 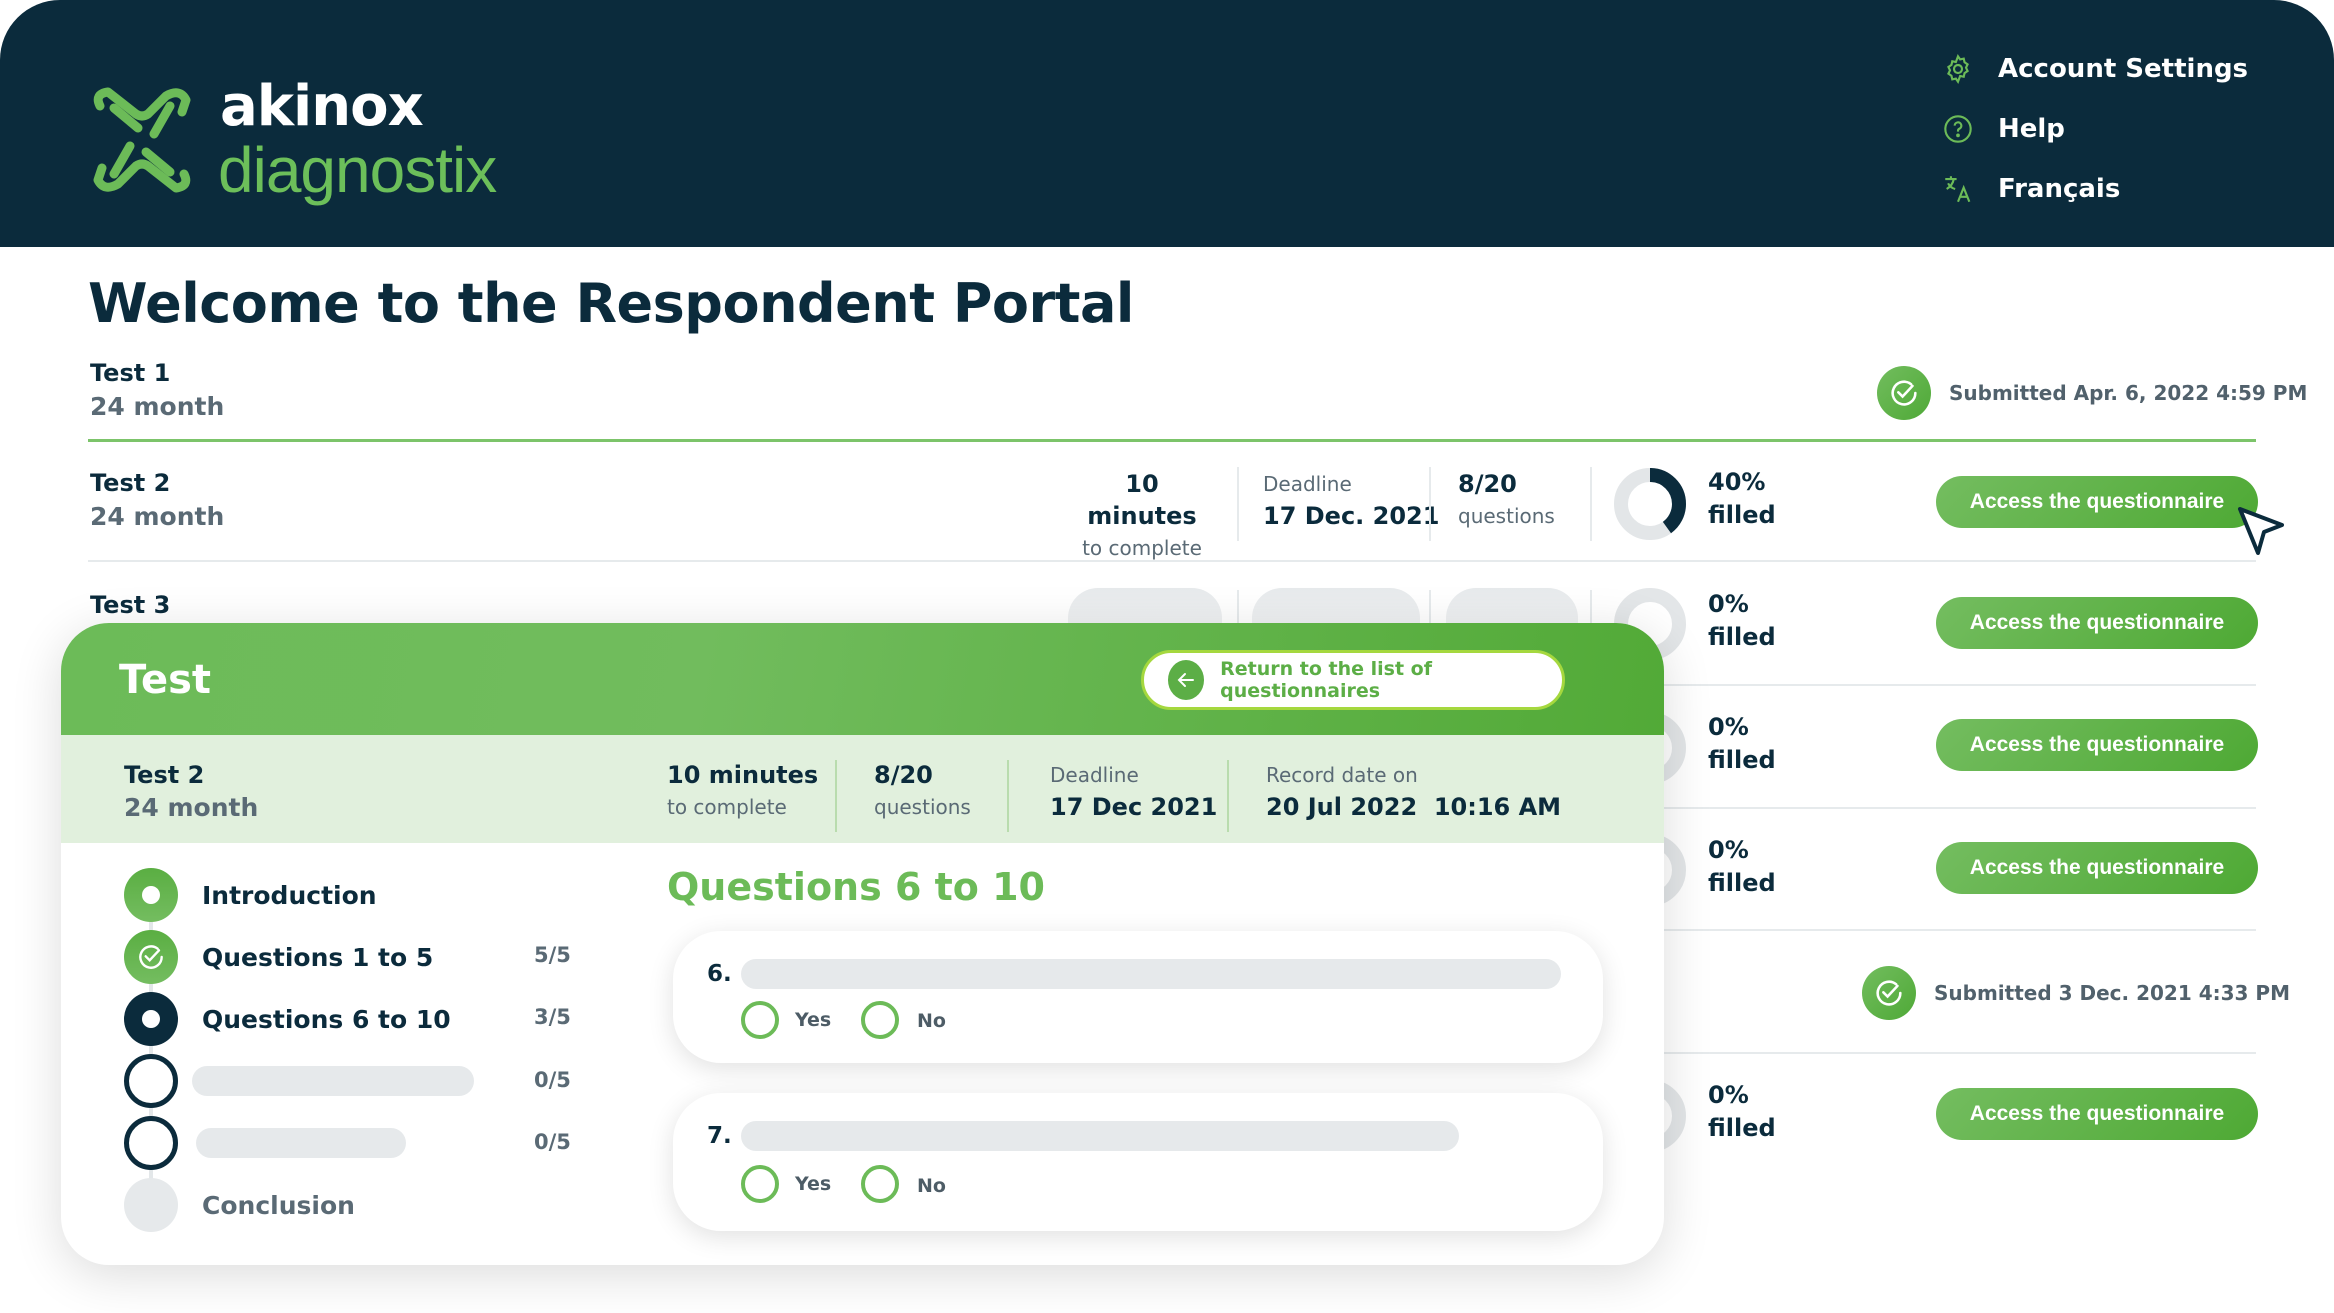 What do you see at coordinates (1737, 482) in the screenshot?
I see `percent-value: 40%` at bounding box center [1737, 482].